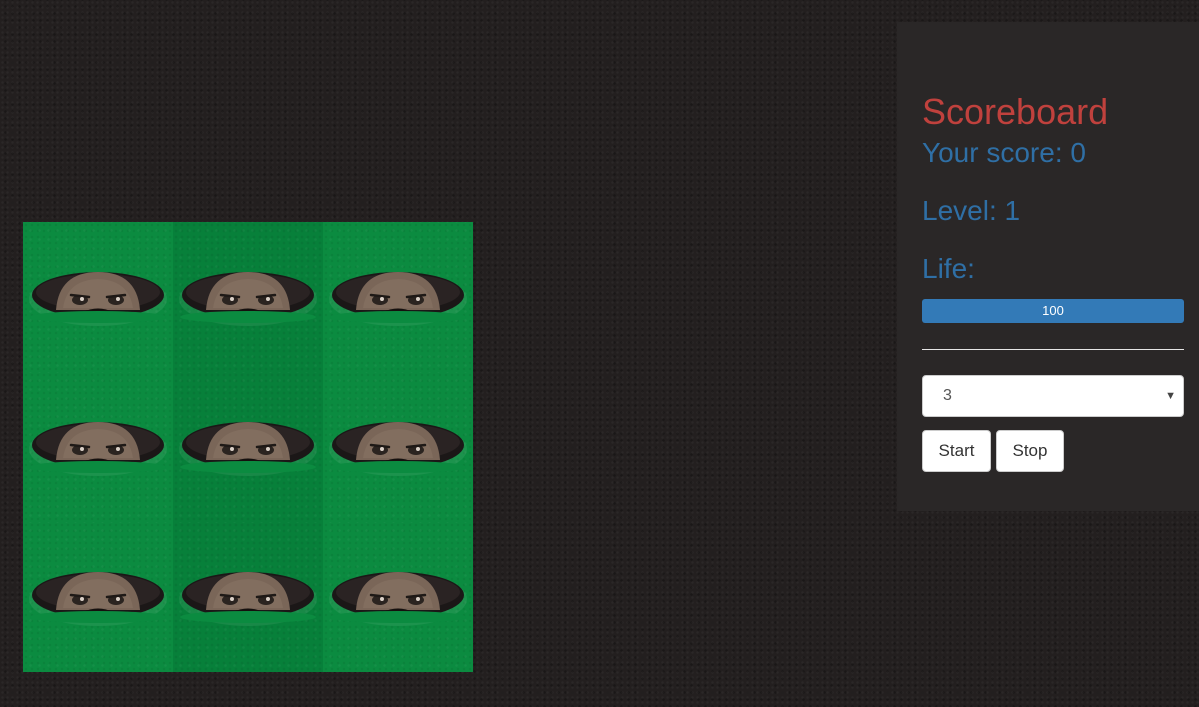  What do you see at coordinates (1030, 451) in the screenshot?
I see `stop-button: Stop` at bounding box center [1030, 451].